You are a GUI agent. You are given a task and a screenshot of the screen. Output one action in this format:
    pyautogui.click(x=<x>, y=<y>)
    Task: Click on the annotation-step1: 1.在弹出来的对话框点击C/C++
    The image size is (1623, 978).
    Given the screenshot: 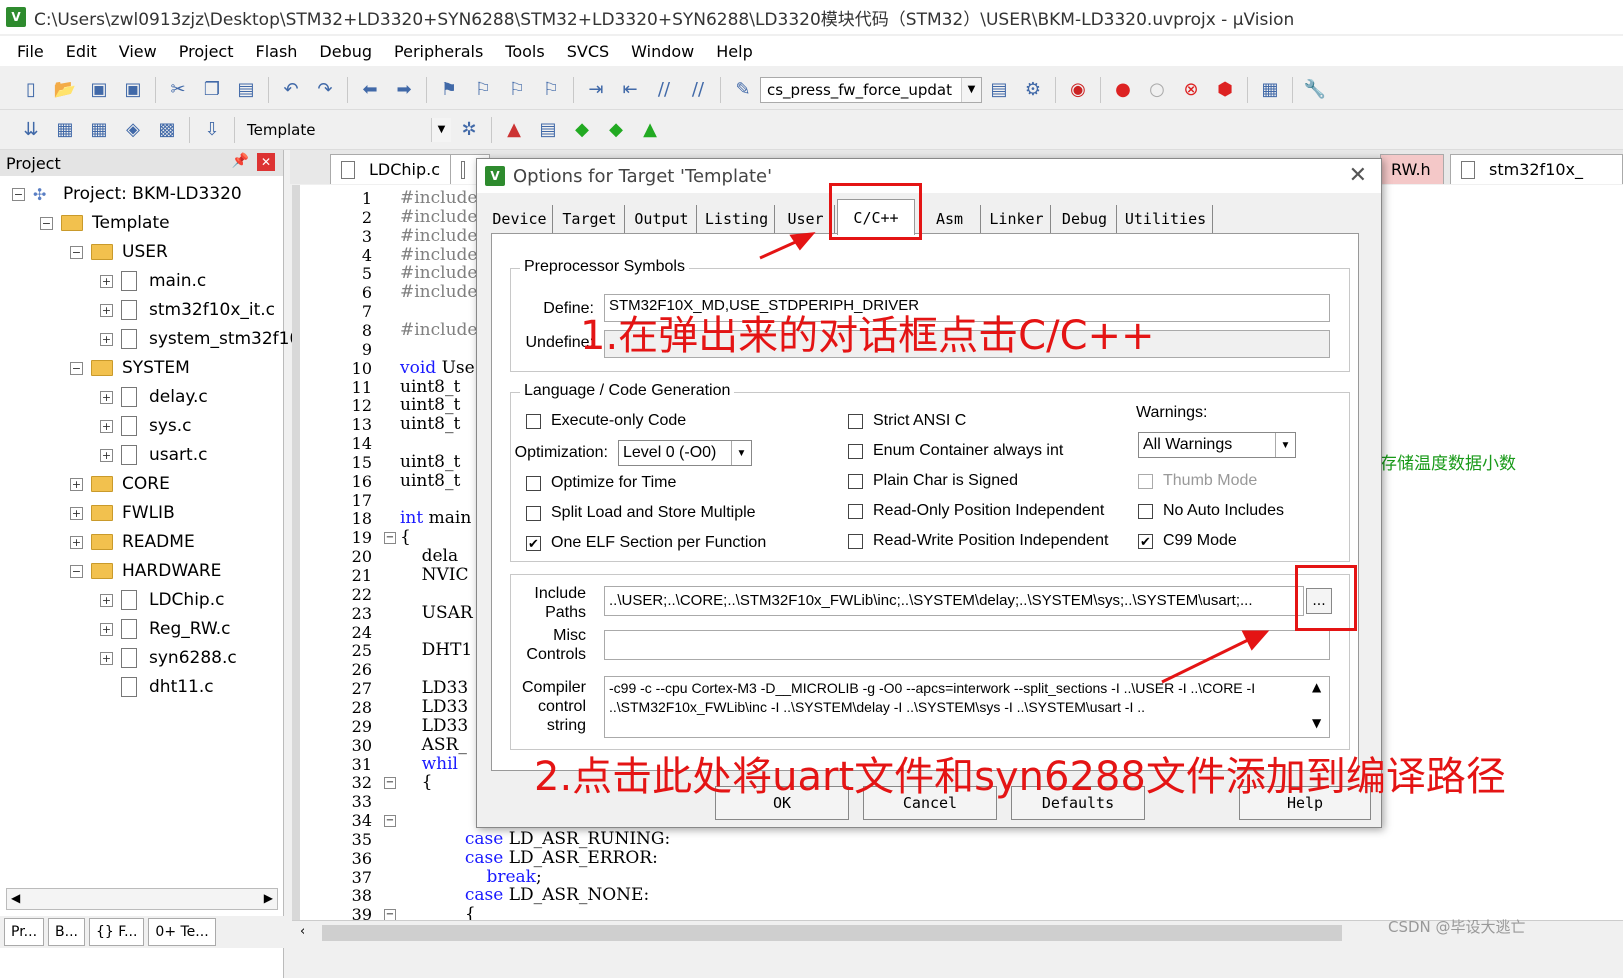 What is the action you would take?
    pyautogui.click(x=867, y=336)
    